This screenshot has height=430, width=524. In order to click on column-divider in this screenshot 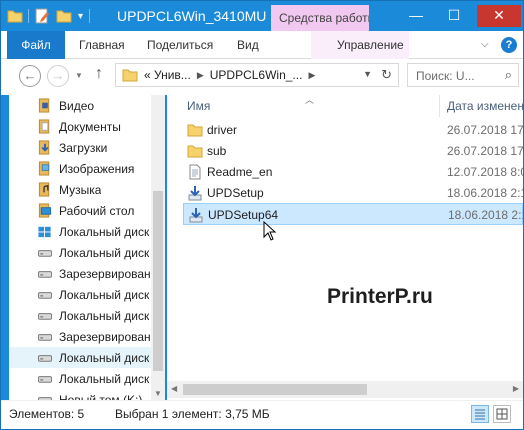, I will do `click(439, 106)`.